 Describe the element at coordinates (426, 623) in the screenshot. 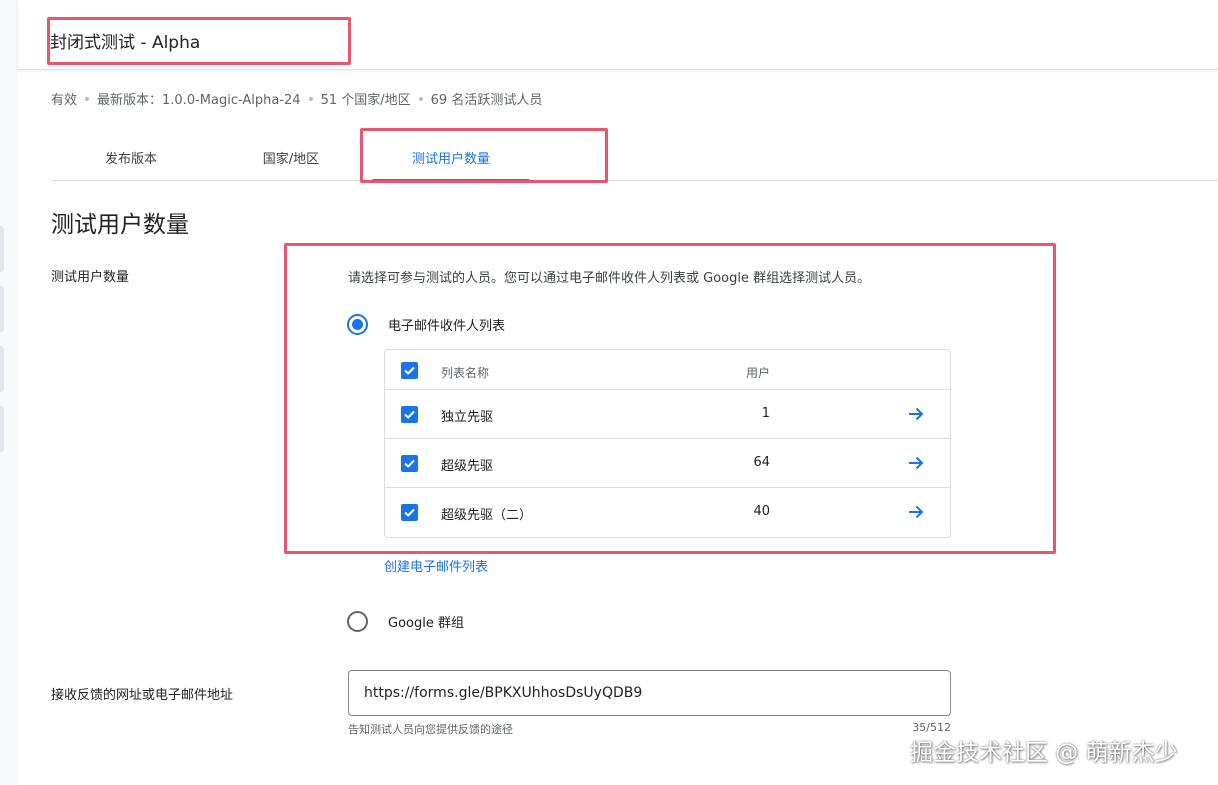

I see `option-google-label: Google 群组` at that location.